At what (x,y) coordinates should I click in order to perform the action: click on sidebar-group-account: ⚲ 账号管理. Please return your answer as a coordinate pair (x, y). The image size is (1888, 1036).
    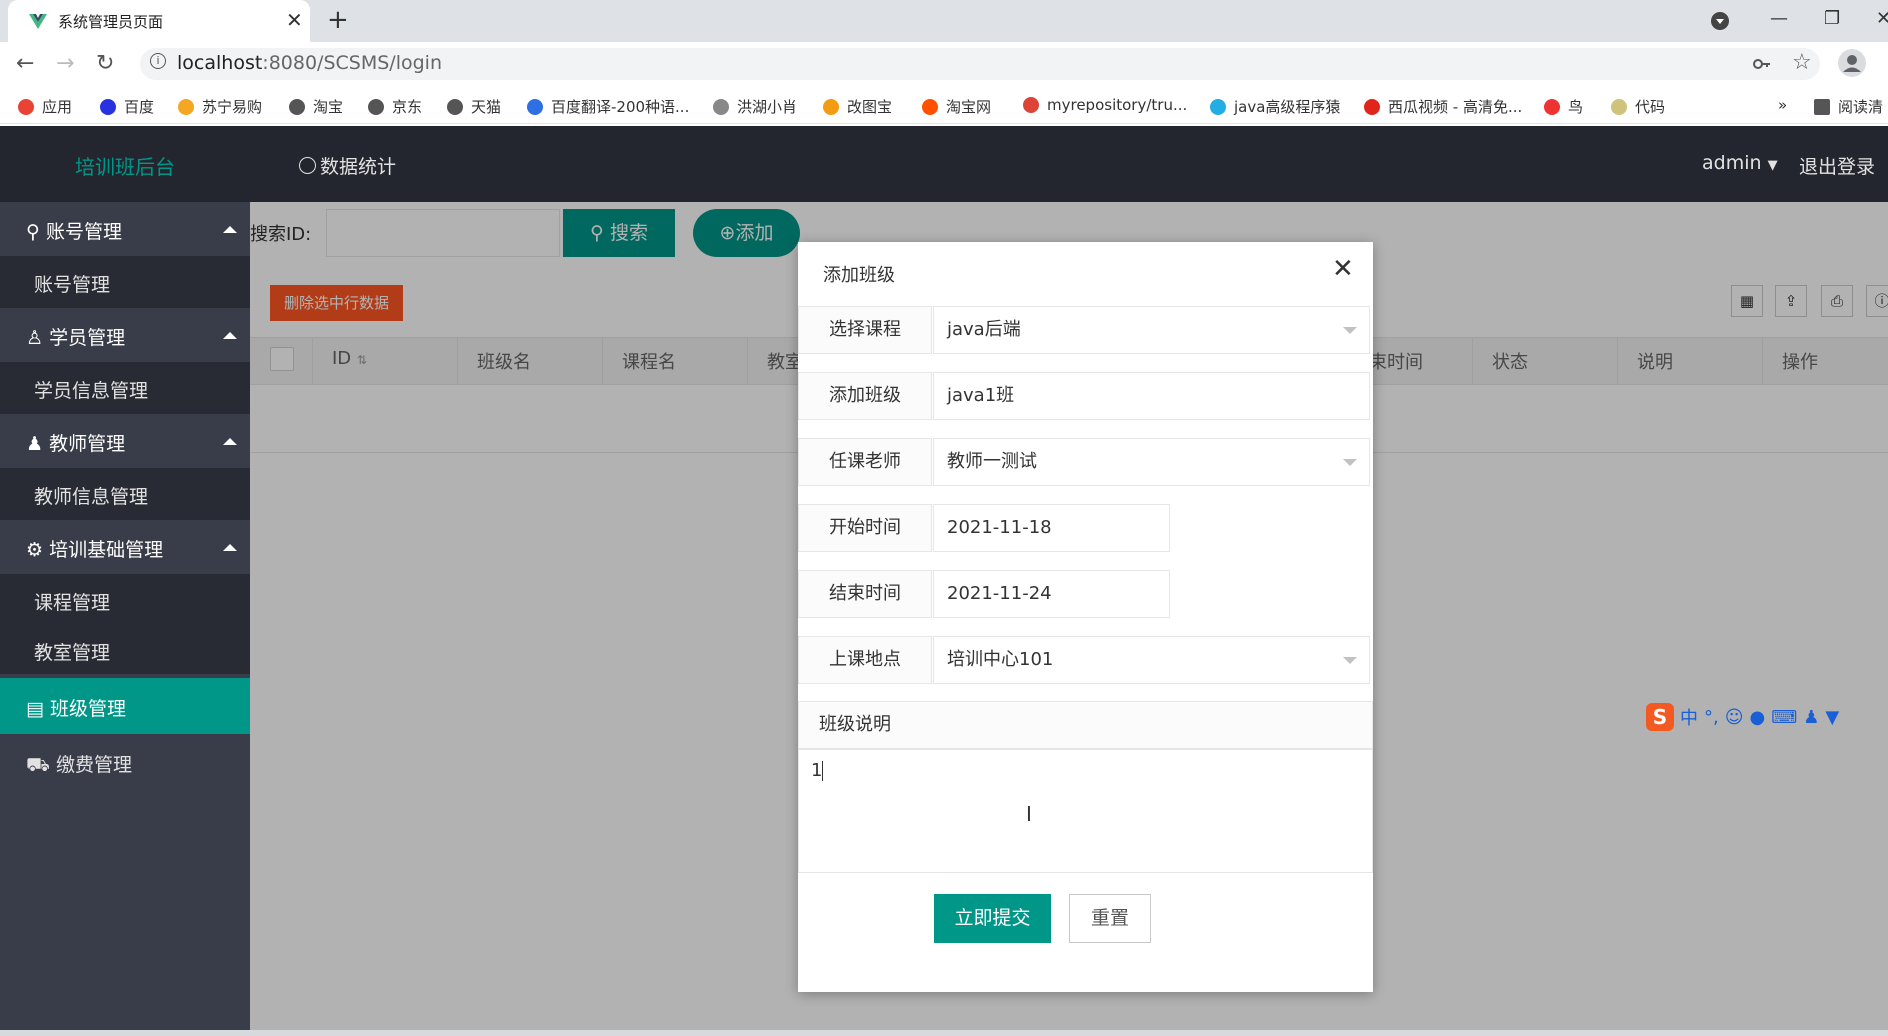
    Looking at the image, I should click on (125, 229).